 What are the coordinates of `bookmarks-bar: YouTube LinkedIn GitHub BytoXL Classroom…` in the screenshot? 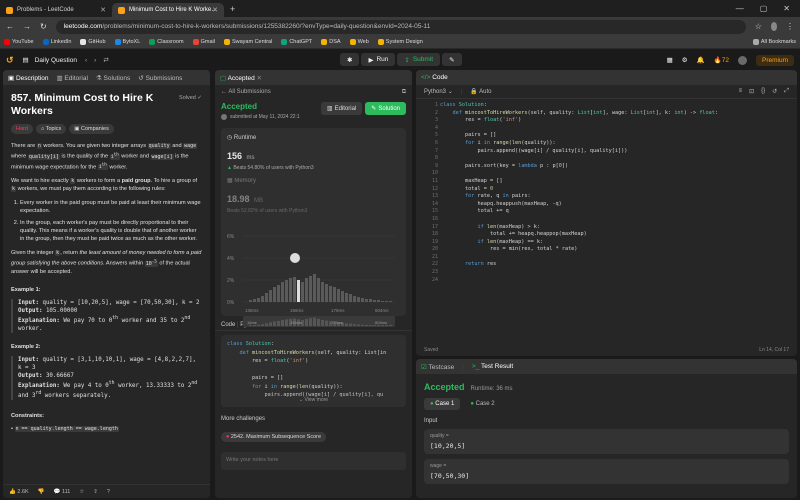 It's located at (400, 42).